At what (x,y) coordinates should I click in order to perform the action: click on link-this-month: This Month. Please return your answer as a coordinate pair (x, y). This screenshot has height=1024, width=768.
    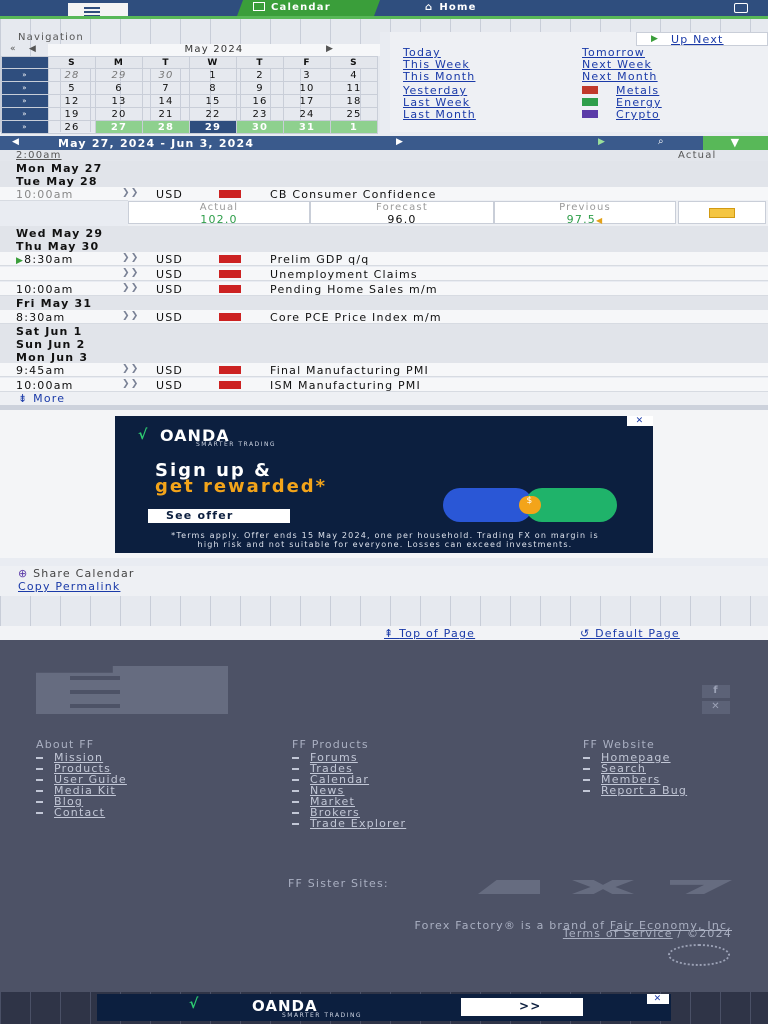
    Looking at the image, I should click on (439, 76).